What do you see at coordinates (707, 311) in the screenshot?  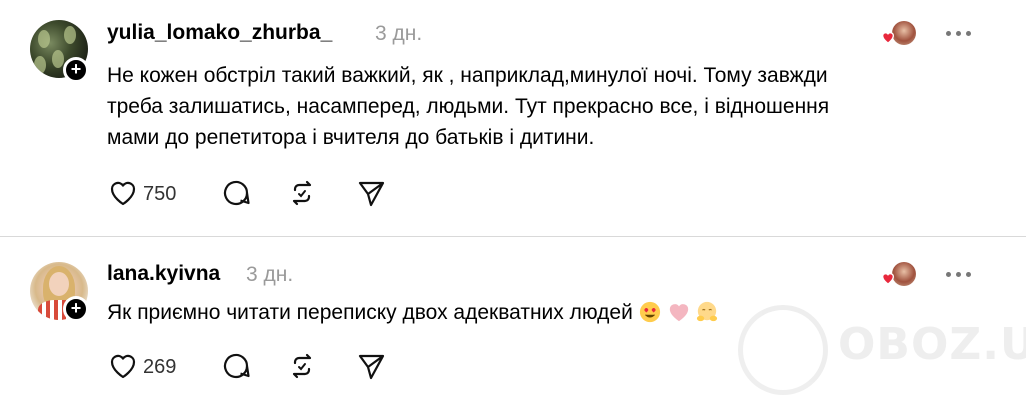 I see `hugging-face-emoji` at bounding box center [707, 311].